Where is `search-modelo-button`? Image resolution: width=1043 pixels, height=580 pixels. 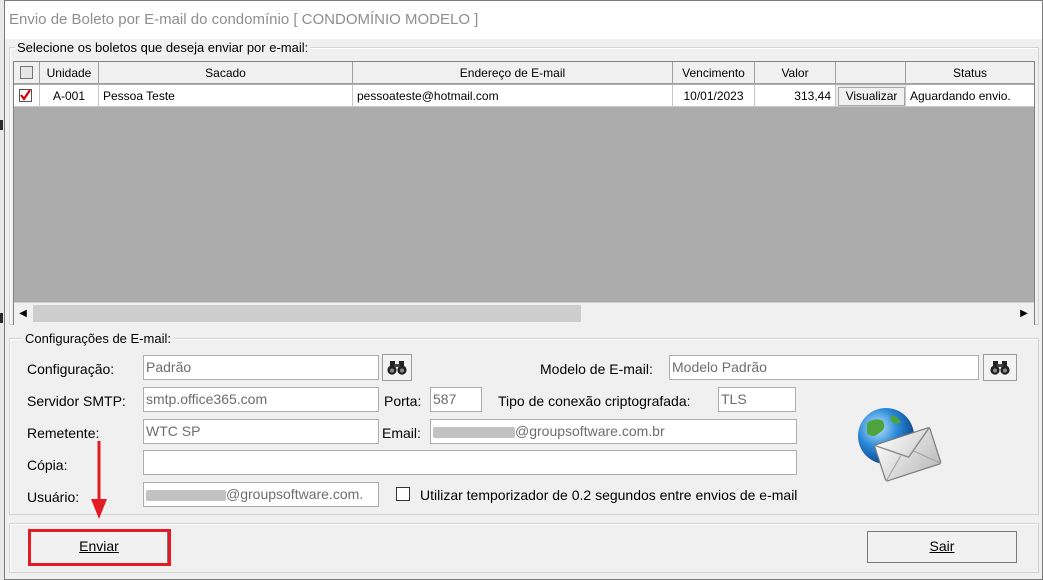
search-modelo-button is located at coordinates (1000, 367).